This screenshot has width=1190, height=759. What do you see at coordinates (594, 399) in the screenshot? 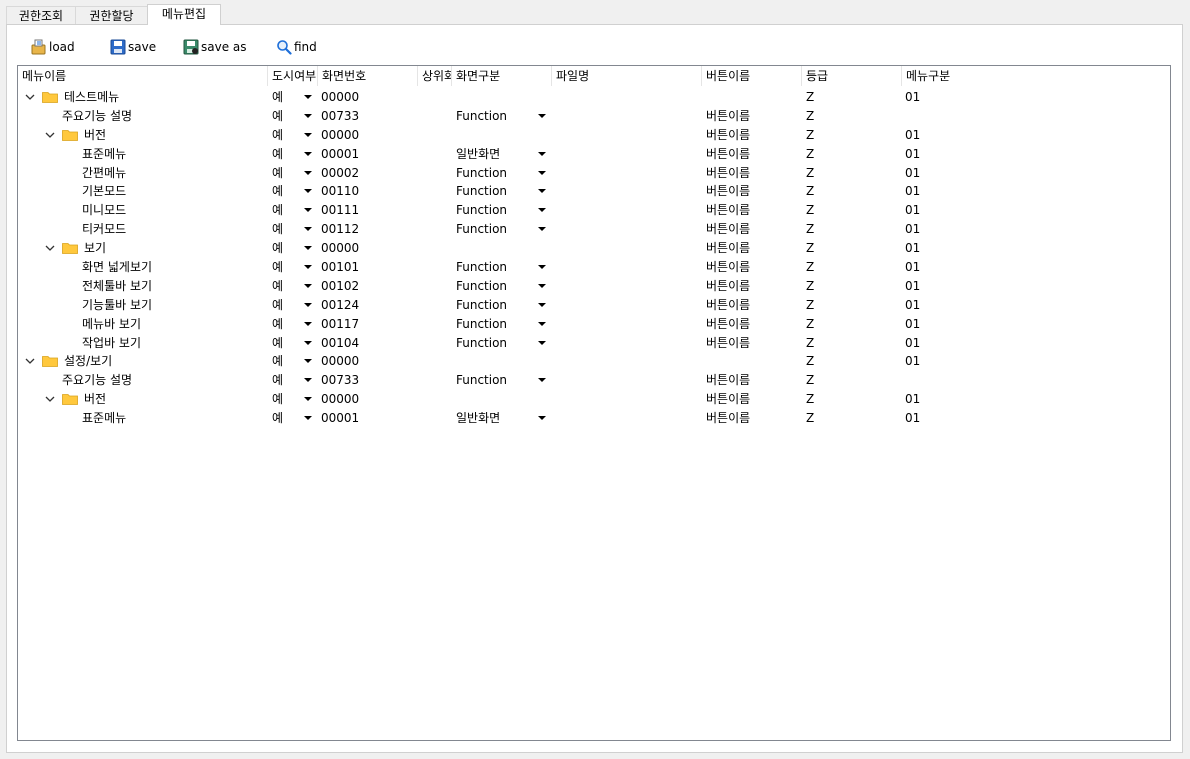
I see `tree-row: 버전 예 00000 버튼이름 Z 01` at bounding box center [594, 399].